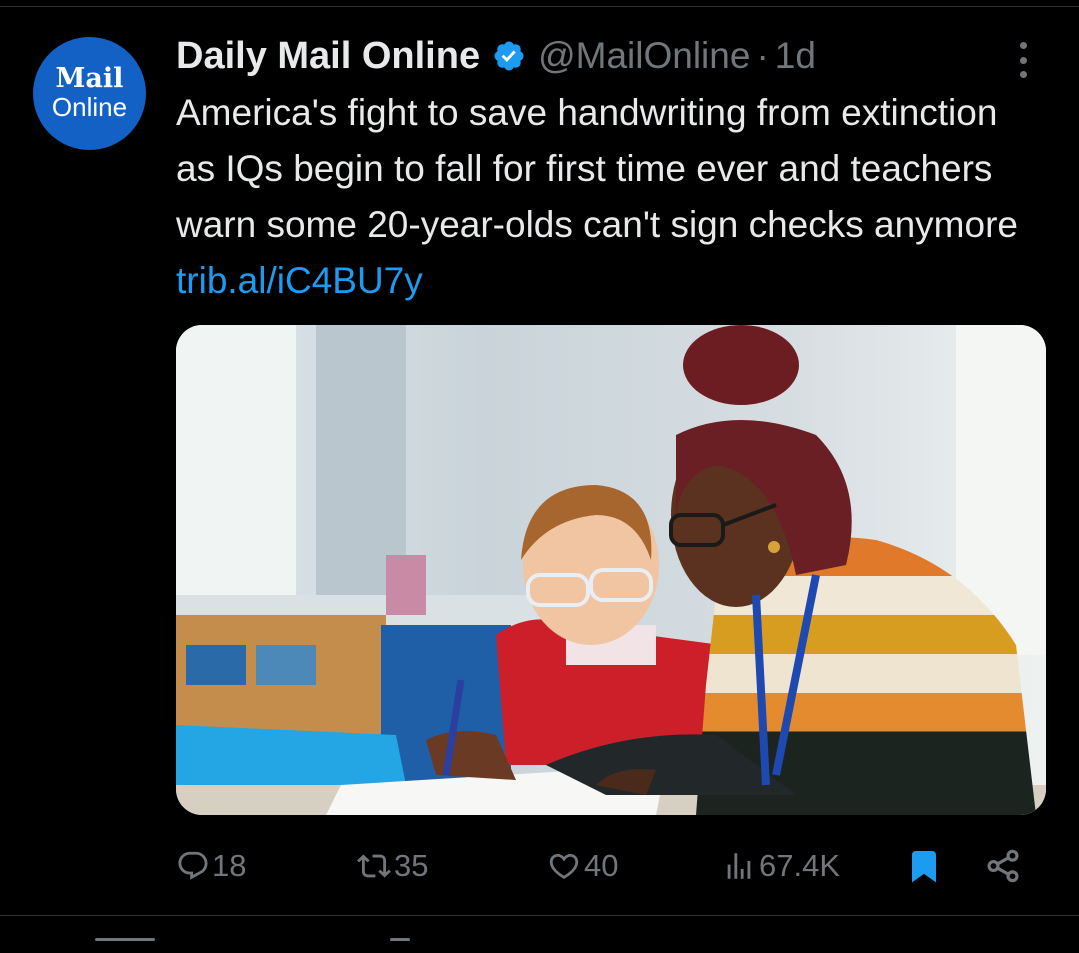 This screenshot has width=1079, height=953. Describe the element at coordinates (601, 865) in the screenshot. I see `like-count: 40` at that location.